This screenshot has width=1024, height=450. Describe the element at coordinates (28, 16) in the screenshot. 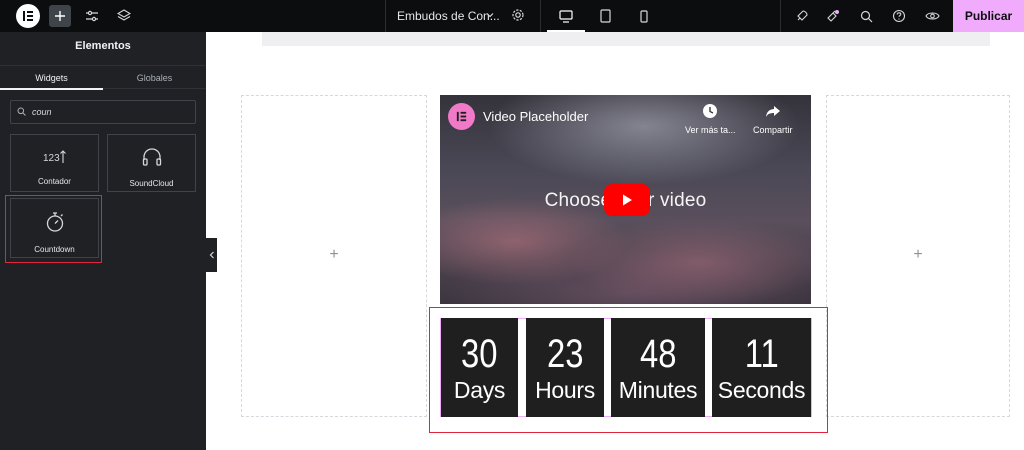

I see `elementor-logo-icon` at that location.